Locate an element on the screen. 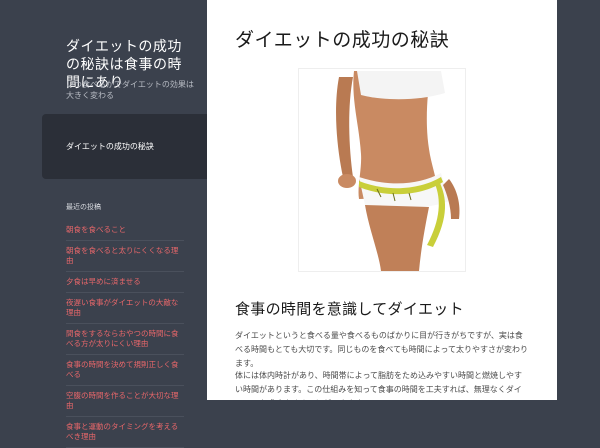  recent-post-link: 食事と運動のタイミングを考えるべき理由 is located at coordinates (122, 431).